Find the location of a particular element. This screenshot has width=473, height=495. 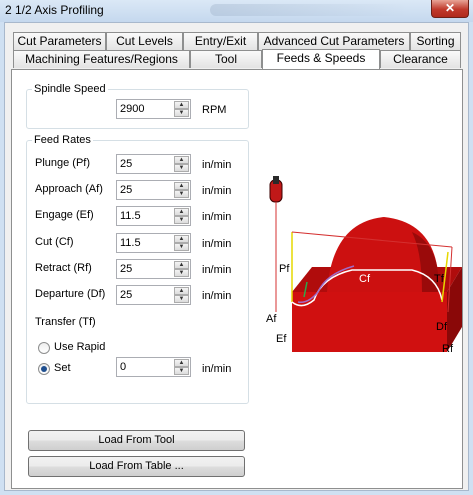

plunge-feed-value: 25 is located at coordinates (126, 164).